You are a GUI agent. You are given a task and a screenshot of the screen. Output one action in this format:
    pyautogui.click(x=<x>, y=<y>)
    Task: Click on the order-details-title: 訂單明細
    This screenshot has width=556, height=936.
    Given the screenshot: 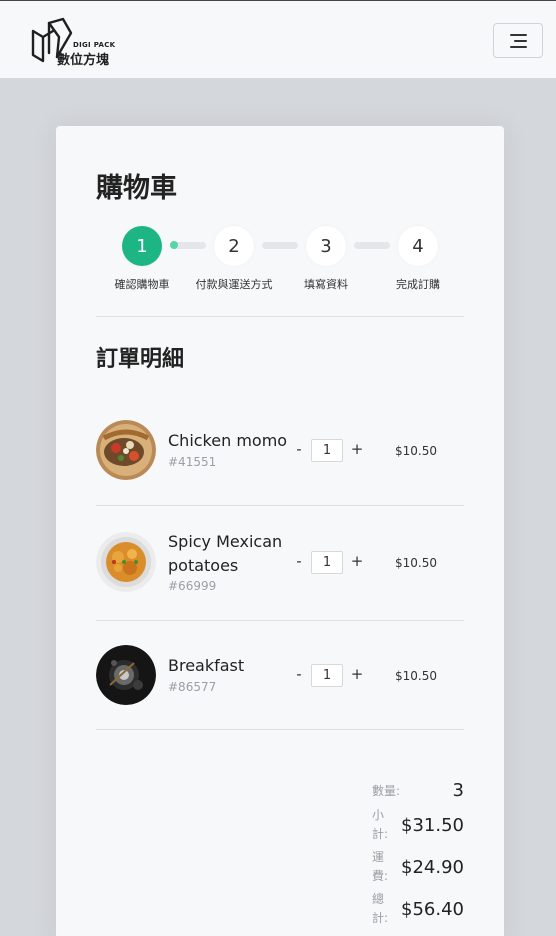 What is the action you would take?
    pyautogui.click(x=140, y=359)
    